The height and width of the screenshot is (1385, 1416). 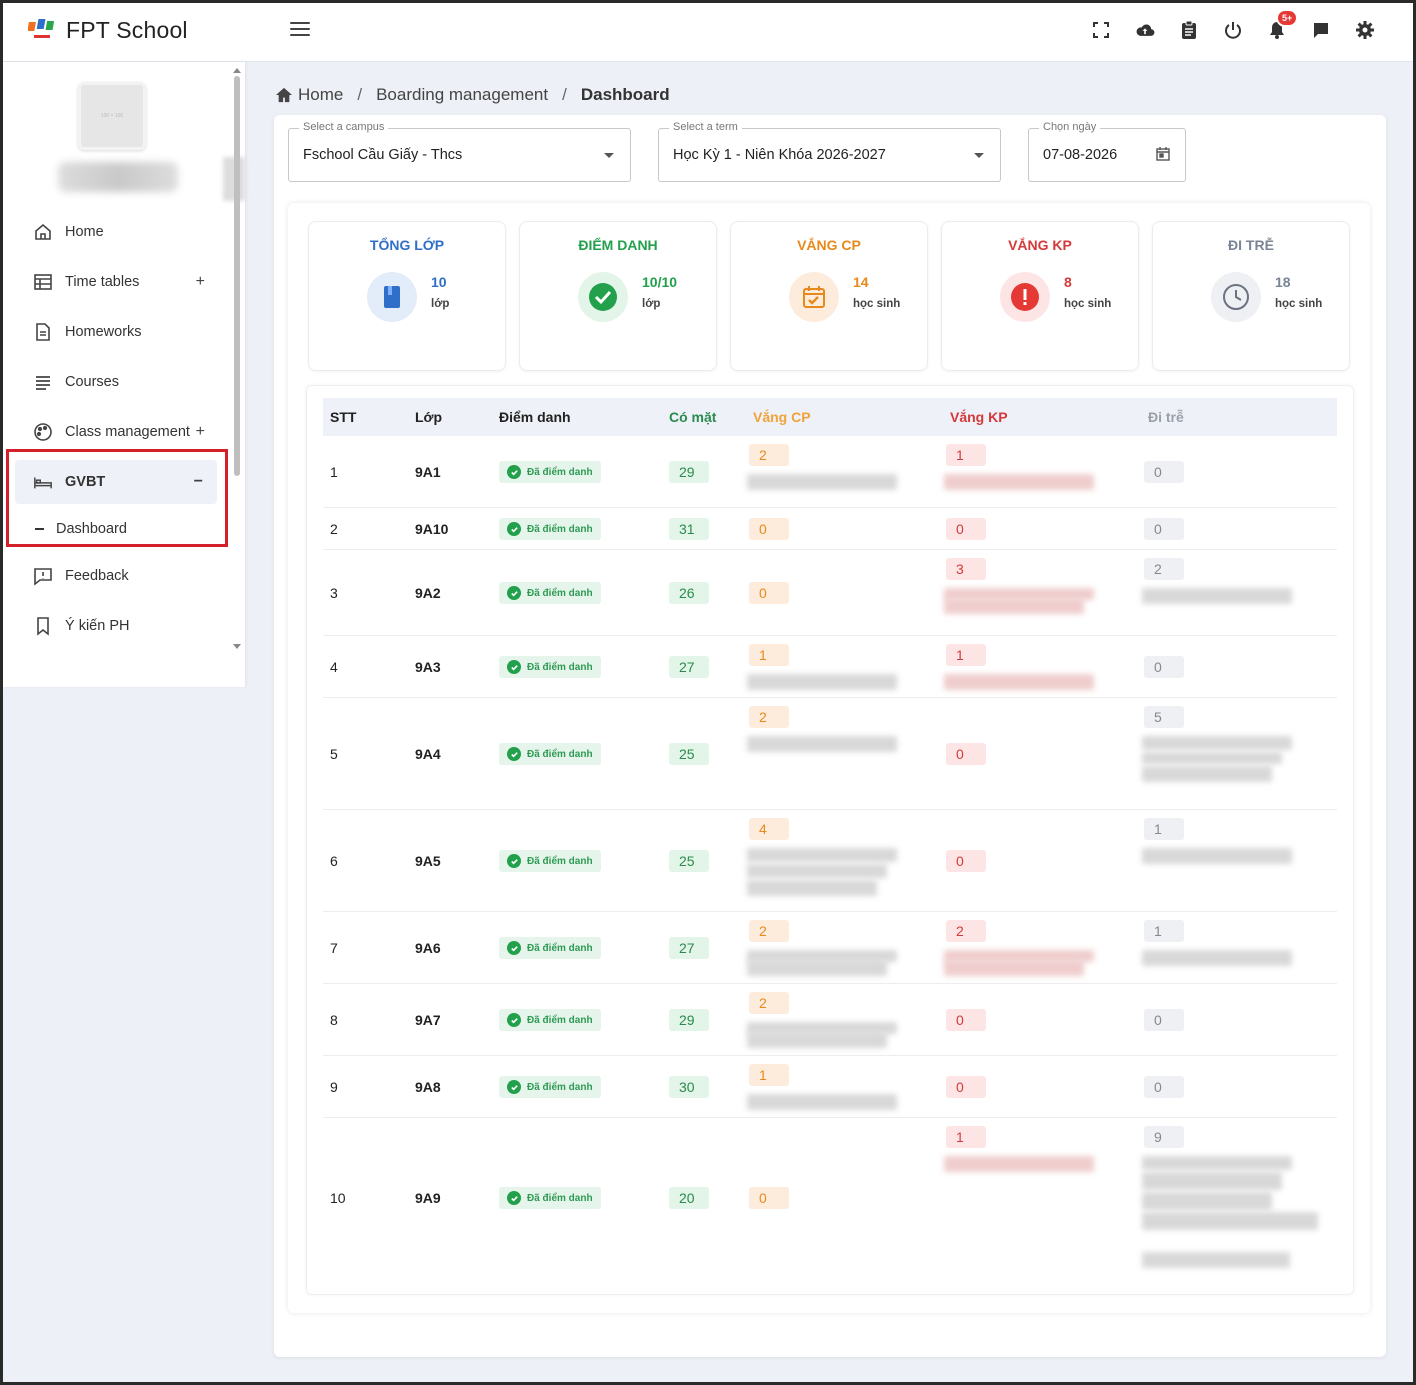 I want to click on cloud-upload-icon, so click(x=1145, y=30).